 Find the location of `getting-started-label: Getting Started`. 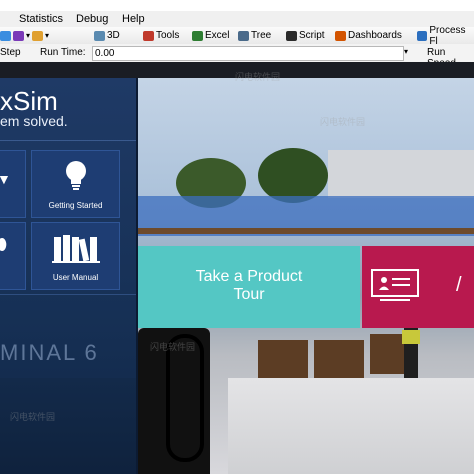

getting-started-label: Getting Started is located at coordinates (75, 205).